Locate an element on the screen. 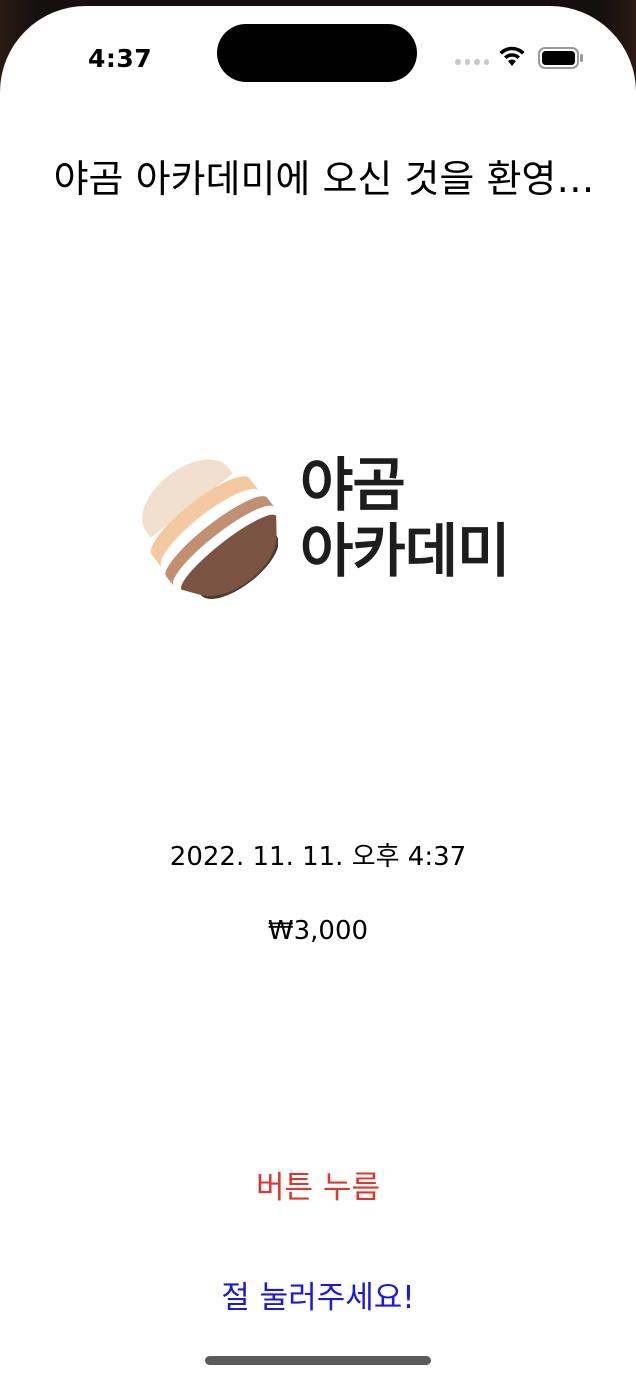 The width and height of the screenshot is (636, 1382). logo-text: 야곰 아카데미 is located at coordinates (405, 518).